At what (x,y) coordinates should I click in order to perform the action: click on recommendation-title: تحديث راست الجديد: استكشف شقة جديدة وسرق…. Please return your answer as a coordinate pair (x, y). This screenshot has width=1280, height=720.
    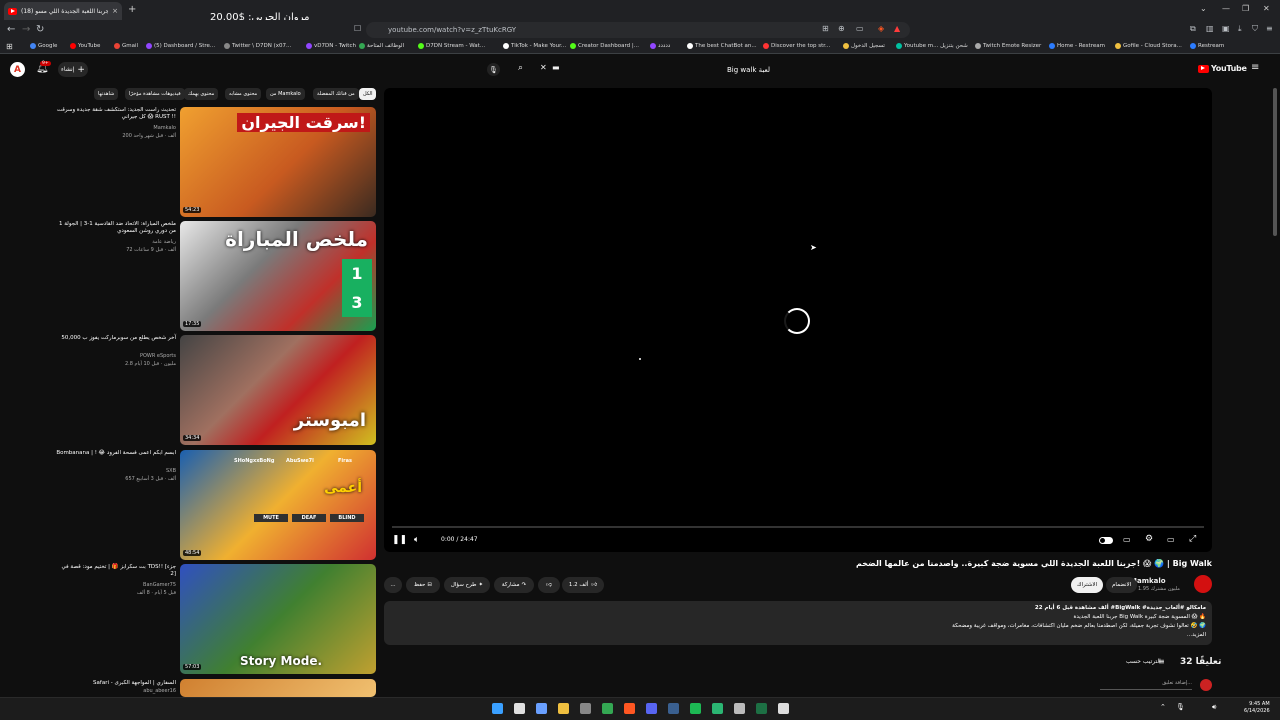
    Looking at the image, I should click on (115, 114).